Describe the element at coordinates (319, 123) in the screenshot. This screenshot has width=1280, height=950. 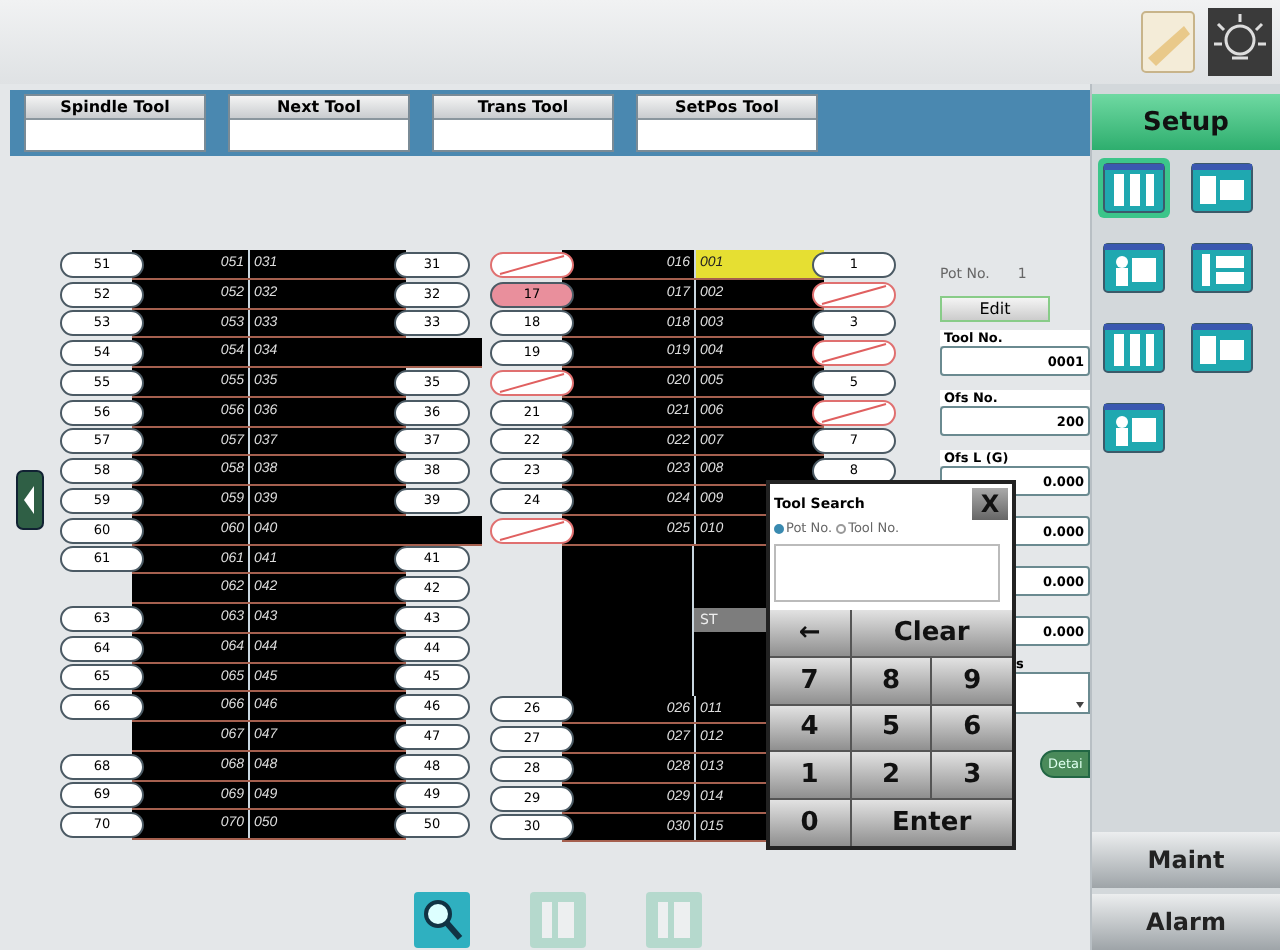
I see `tool-status-field: Next Tool` at that location.